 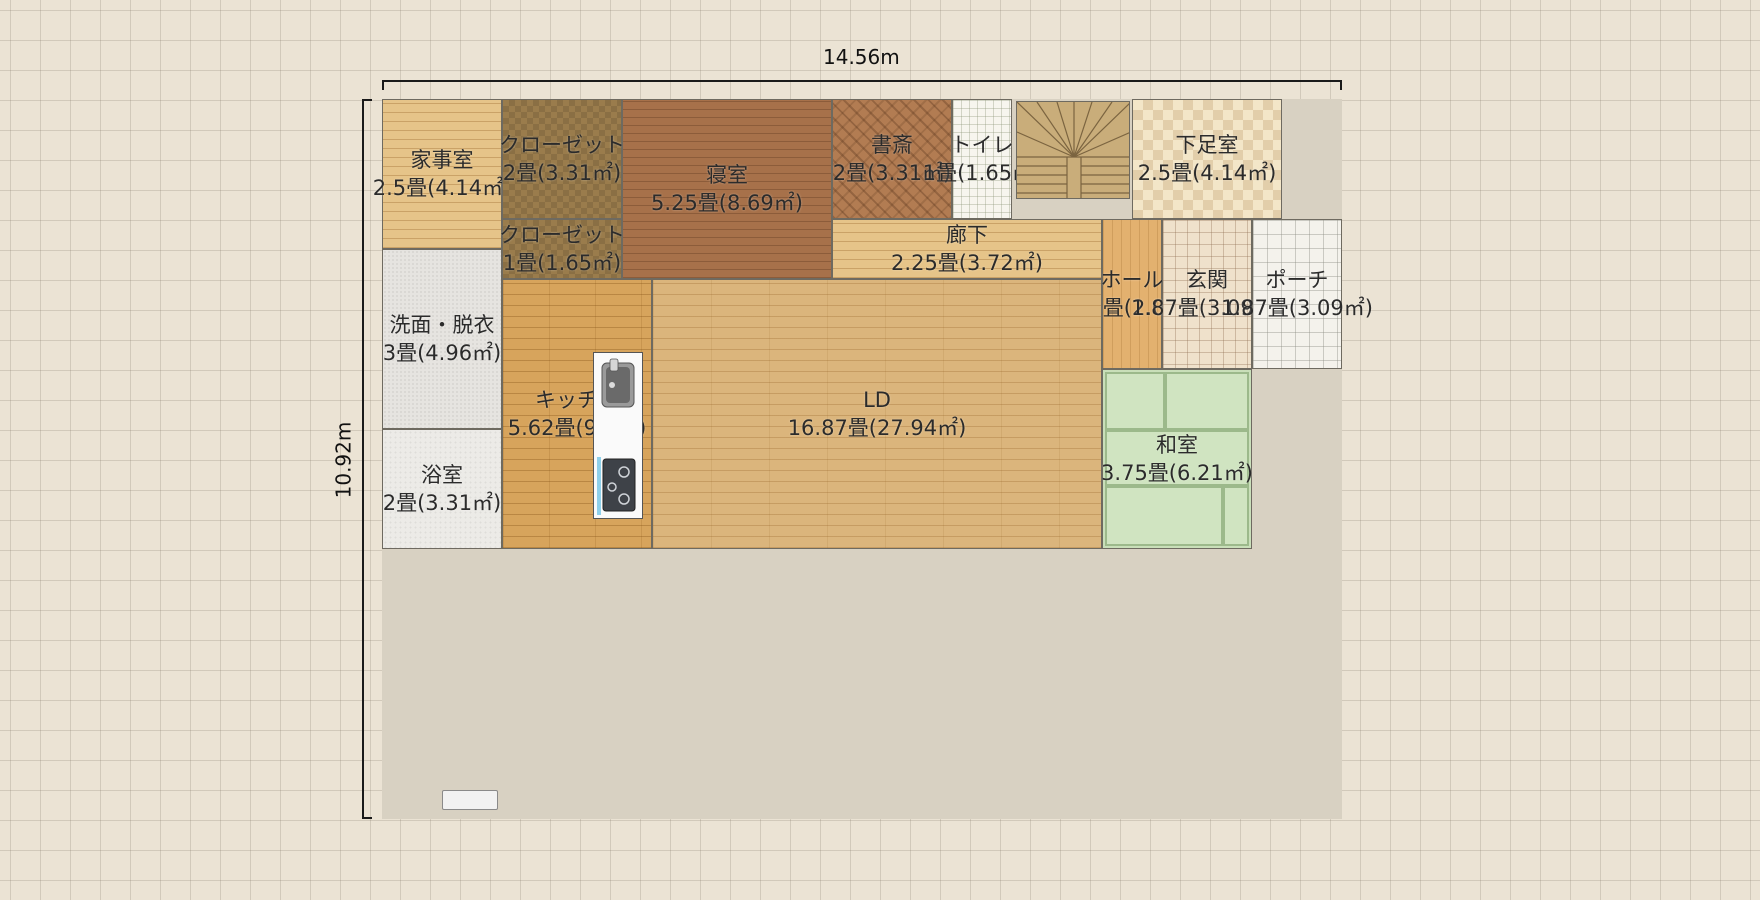 What do you see at coordinates (442, 174) in the screenshot?
I see `room-kajishitsu: 家事室 2.5畳(4.14㎡)` at bounding box center [442, 174].